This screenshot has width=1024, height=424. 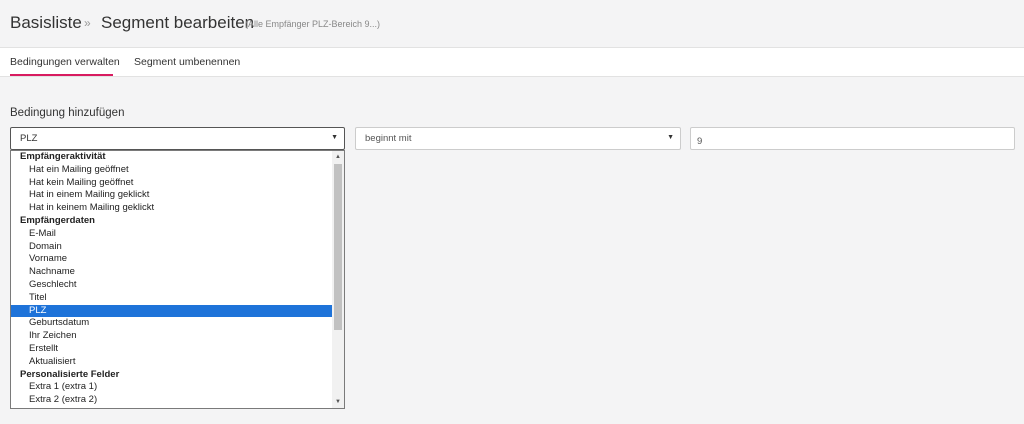 I want to click on dropdown-option: Vorname, so click(x=172, y=259).